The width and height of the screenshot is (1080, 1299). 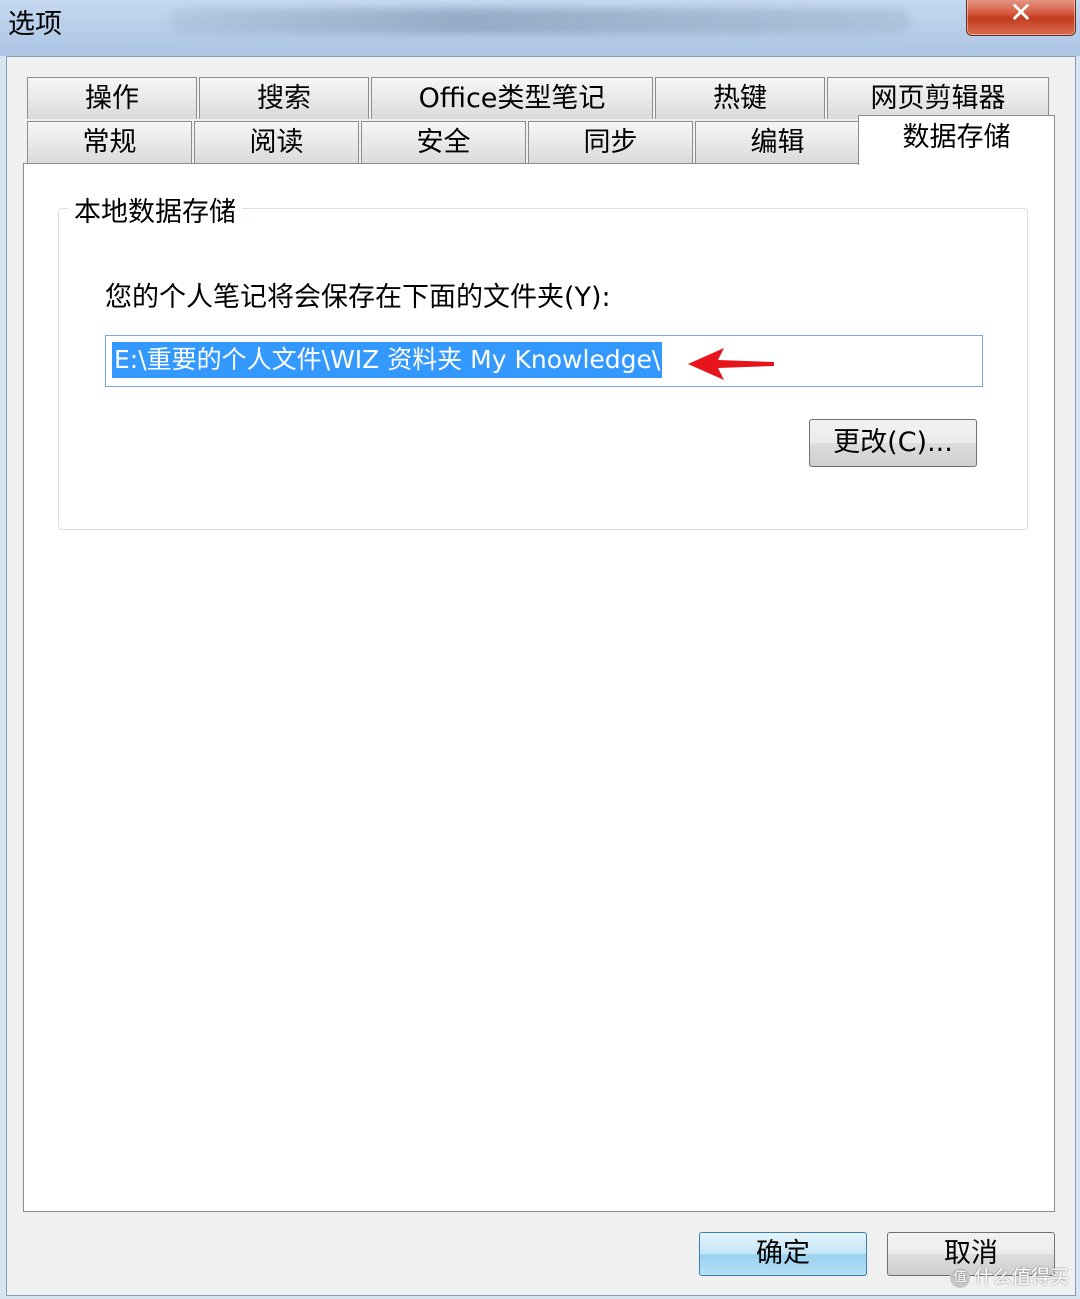 I want to click on tab-web-clipper: 网页剪辑器, so click(x=938, y=98).